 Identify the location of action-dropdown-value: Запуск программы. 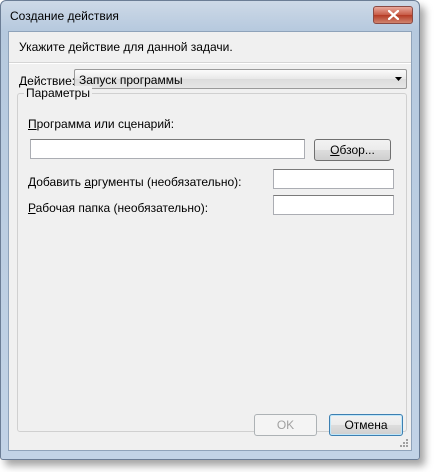
(131, 80).